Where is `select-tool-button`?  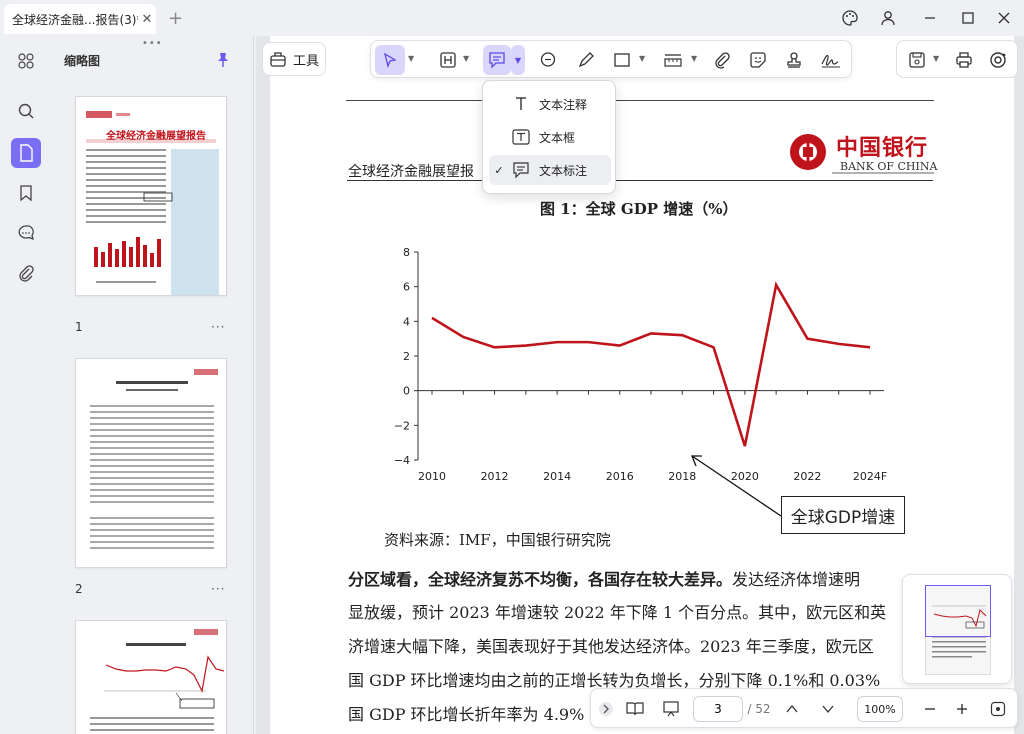 select-tool-button is located at coordinates (390, 60).